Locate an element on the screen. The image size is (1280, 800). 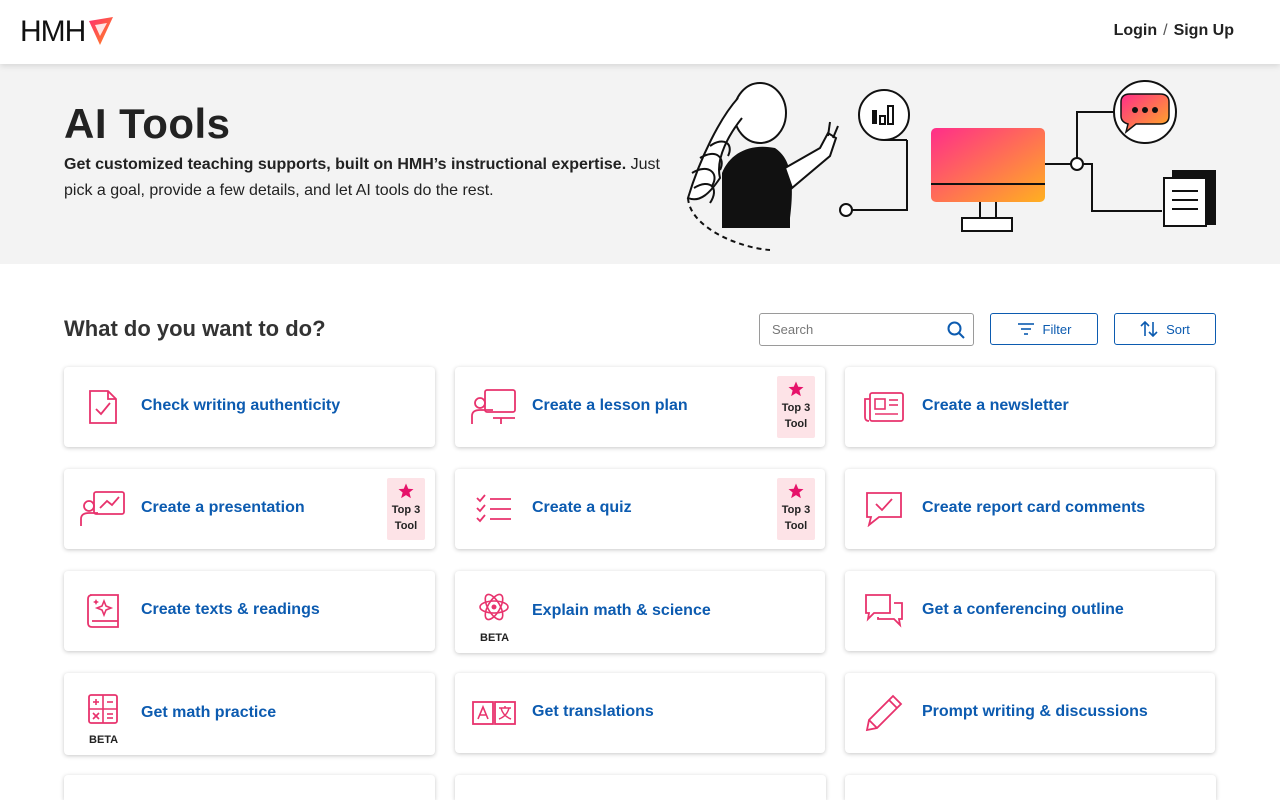
sort-icon is located at coordinates (1149, 329).